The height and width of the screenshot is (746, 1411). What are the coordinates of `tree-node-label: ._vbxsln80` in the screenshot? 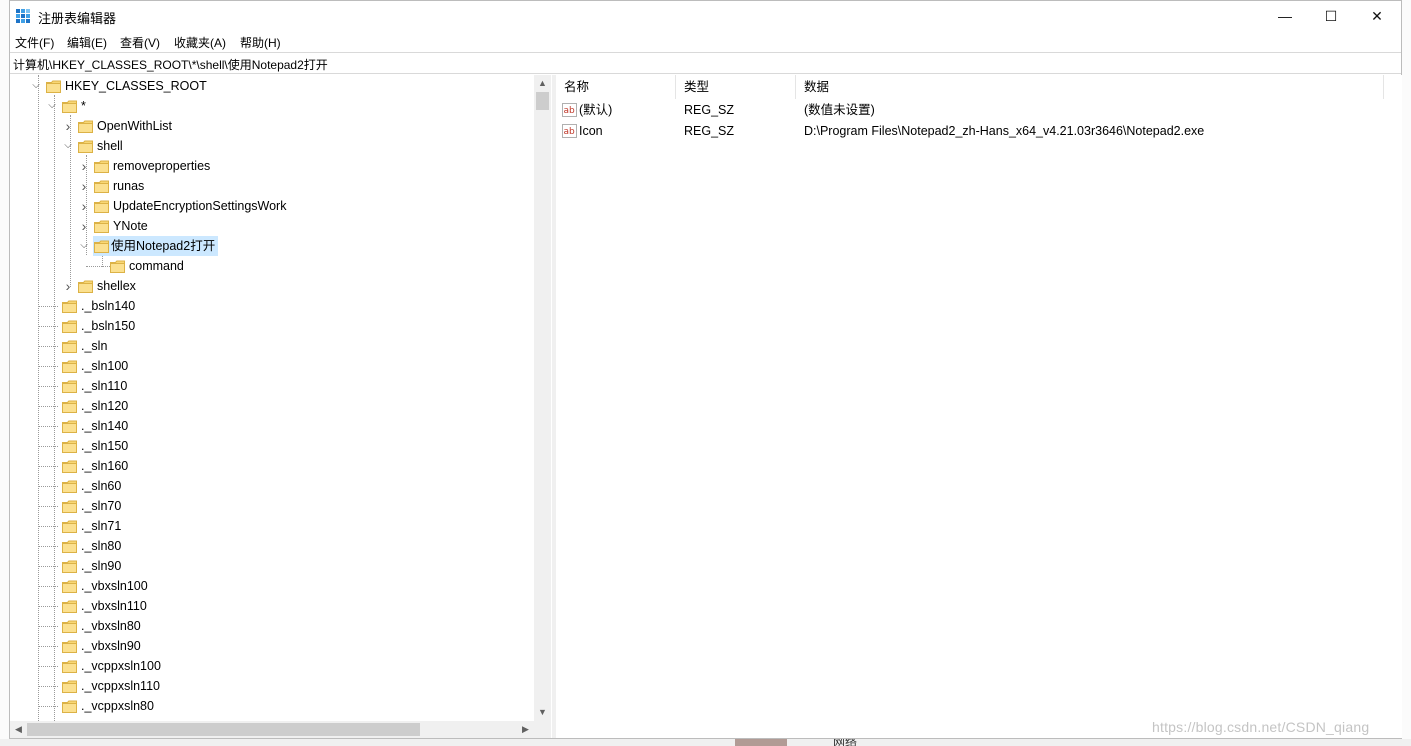 It's located at (111, 626).